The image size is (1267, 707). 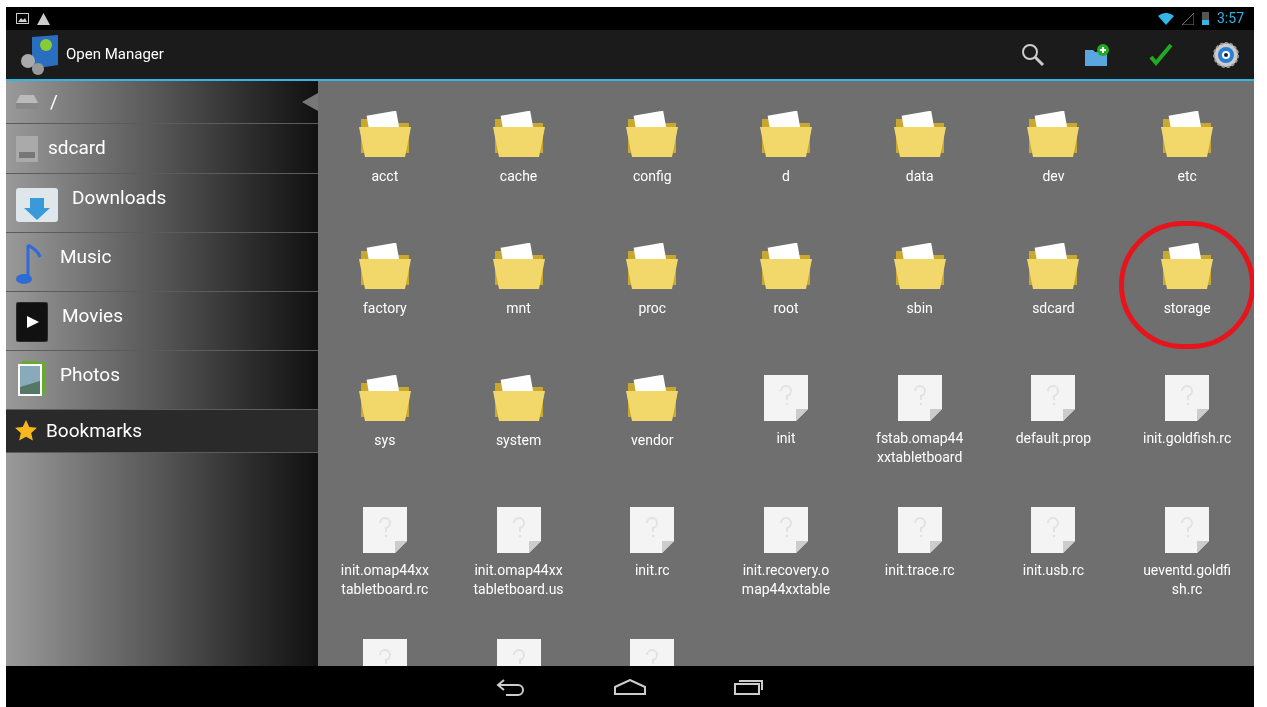 I want to click on sidebar-label: Music, so click(x=86, y=257).